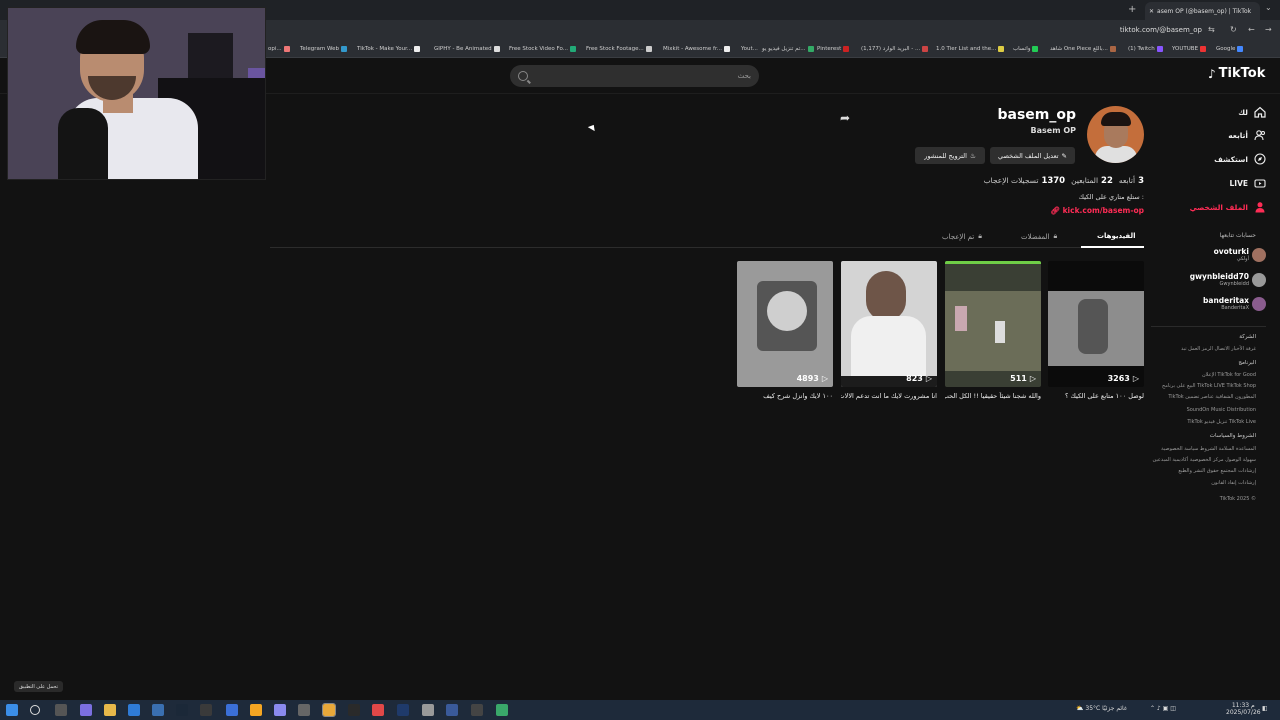  What do you see at coordinates (889, 324) in the screenshot?
I see `video-thumbnail: 823 ▷` at bounding box center [889, 324].